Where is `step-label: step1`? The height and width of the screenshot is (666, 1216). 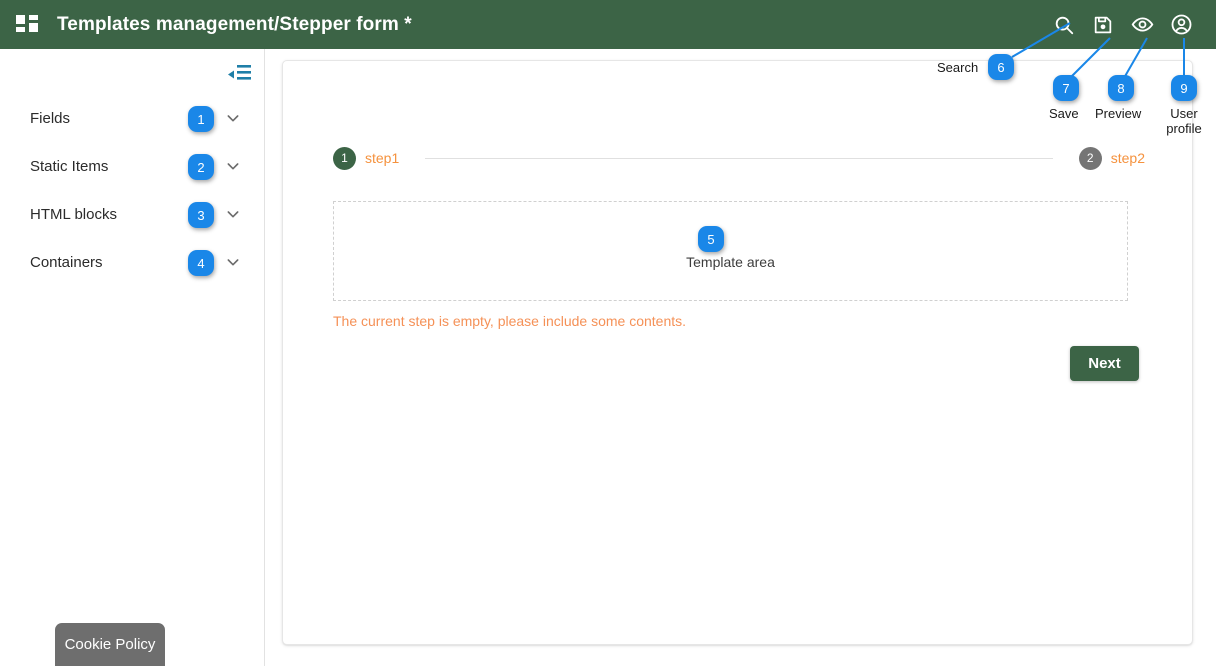 step-label: step1 is located at coordinates (382, 158).